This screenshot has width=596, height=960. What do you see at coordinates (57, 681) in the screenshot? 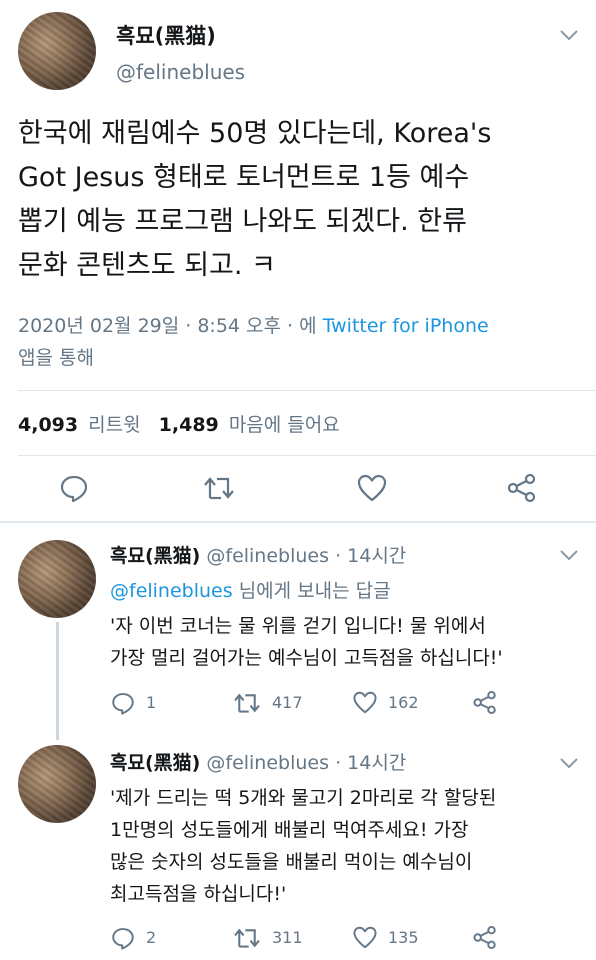
I see `thread-line` at bounding box center [57, 681].